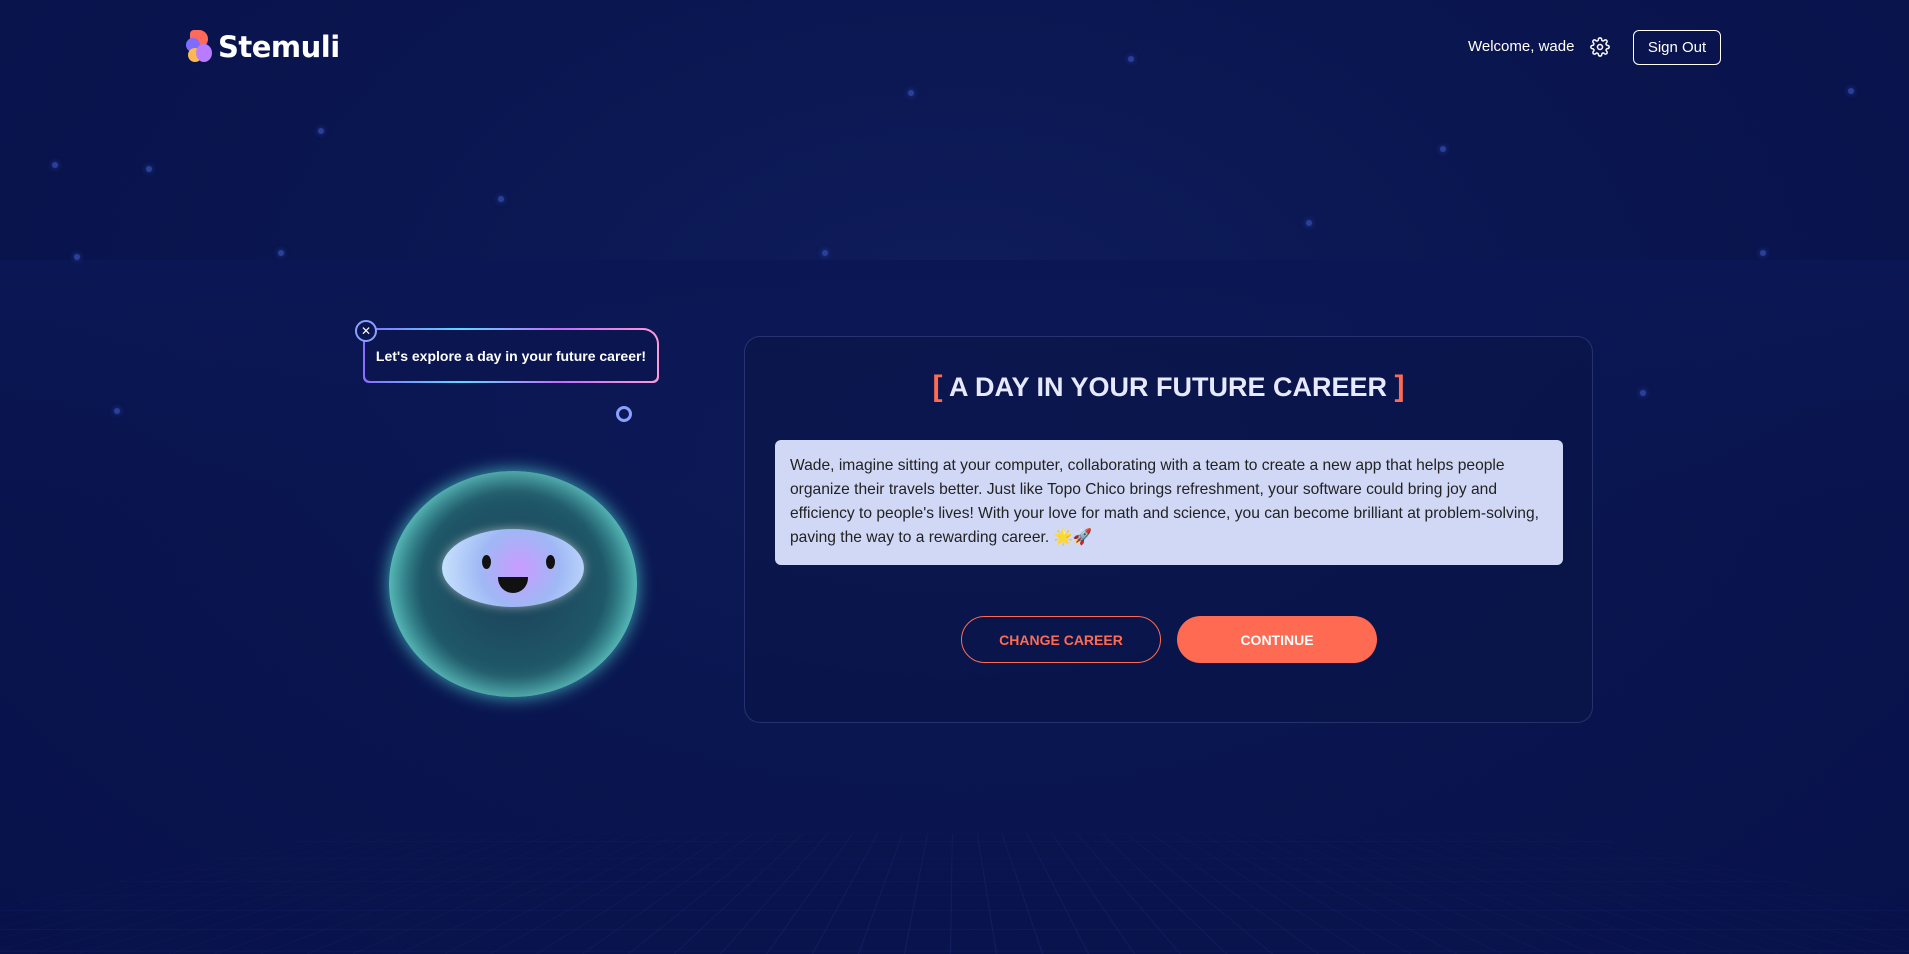  Describe the element at coordinates (1277, 639) in the screenshot. I see `continue-button: CONTINUE` at that location.